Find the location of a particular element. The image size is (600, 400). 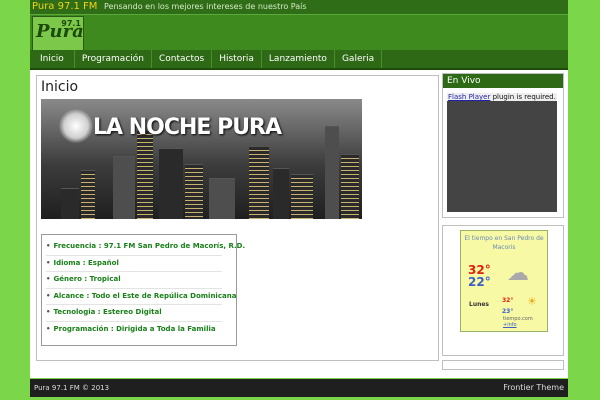

nav-item-lanzamiento: Lanzamiento is located at coordinates (298, 59).